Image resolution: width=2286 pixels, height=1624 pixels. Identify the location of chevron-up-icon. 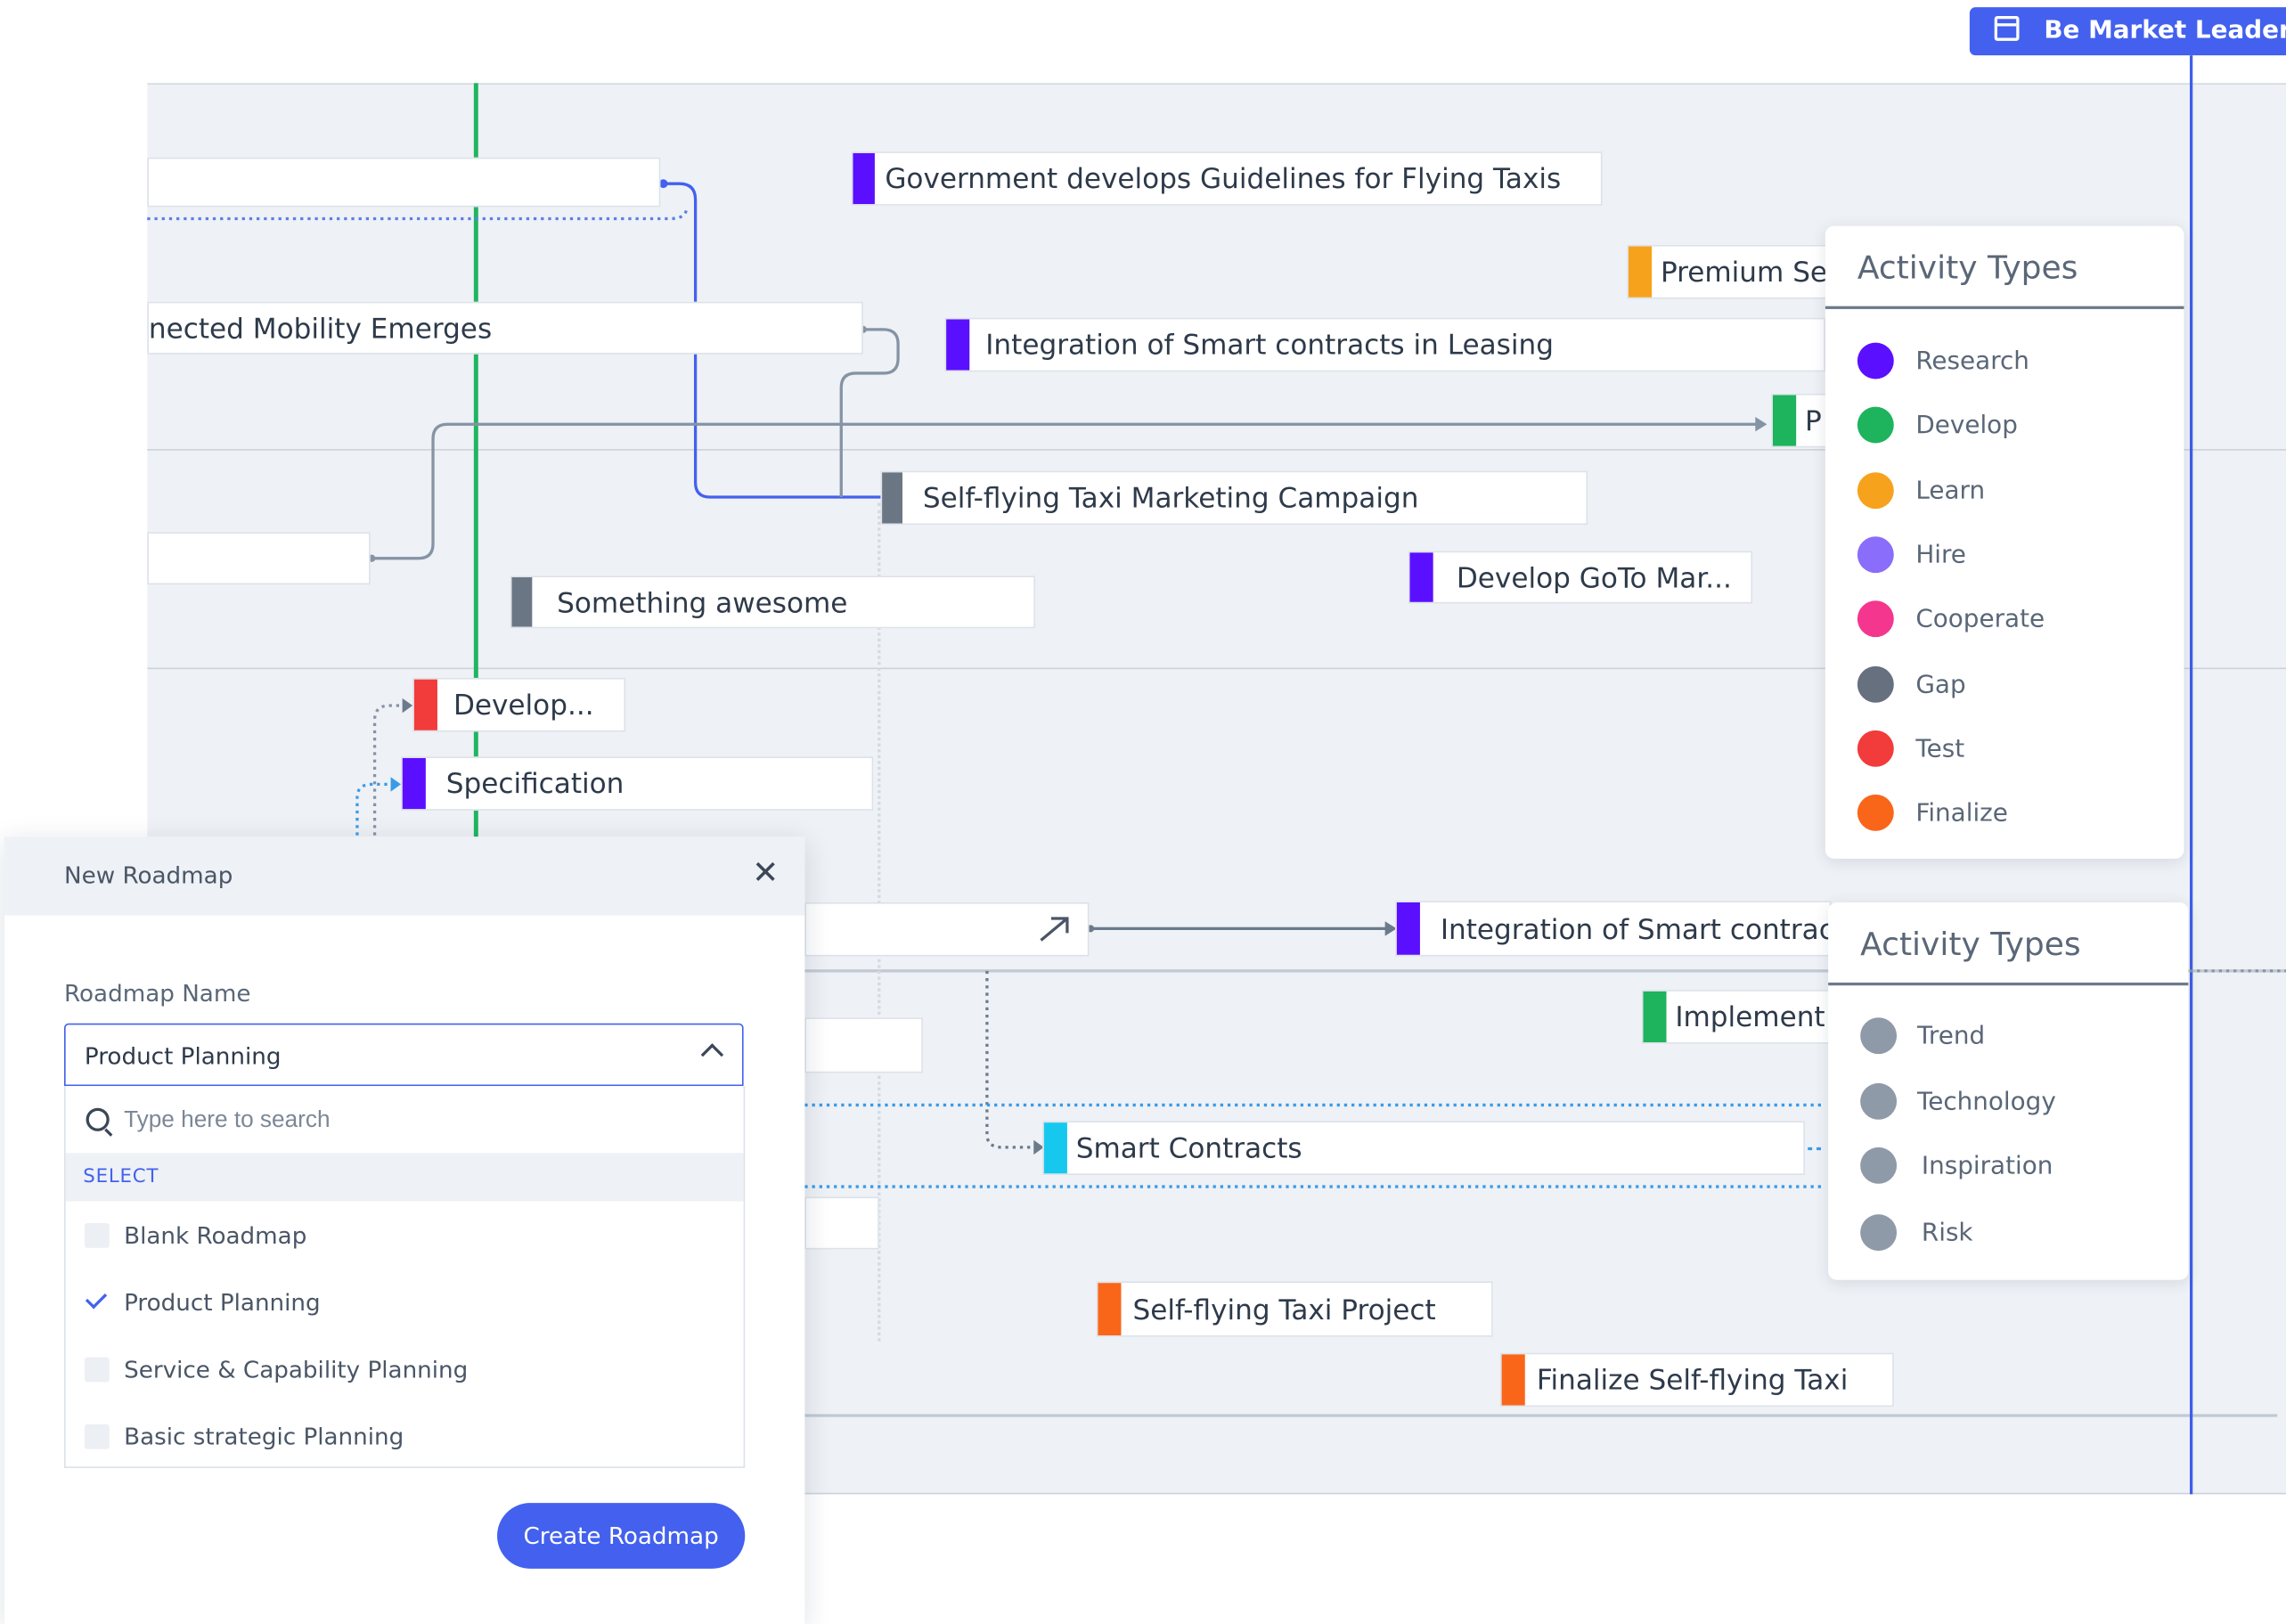
(712, 1054).